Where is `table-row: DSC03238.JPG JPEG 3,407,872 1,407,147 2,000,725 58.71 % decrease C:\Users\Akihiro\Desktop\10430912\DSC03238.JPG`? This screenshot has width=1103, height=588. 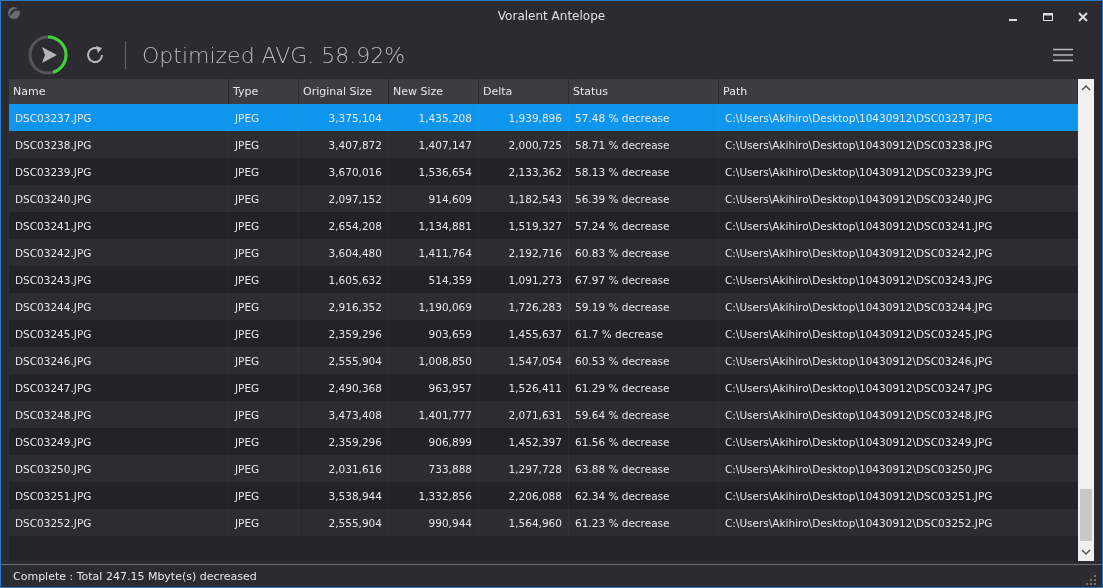 table-row: DSC03238.JPG JPEG 3,407,872 1,407,147 2,000,725 58.71 % decrease C:\Users\Akihiro\Desktop\10430912\DSC03238.JPG is located at coordinates (543, 144).